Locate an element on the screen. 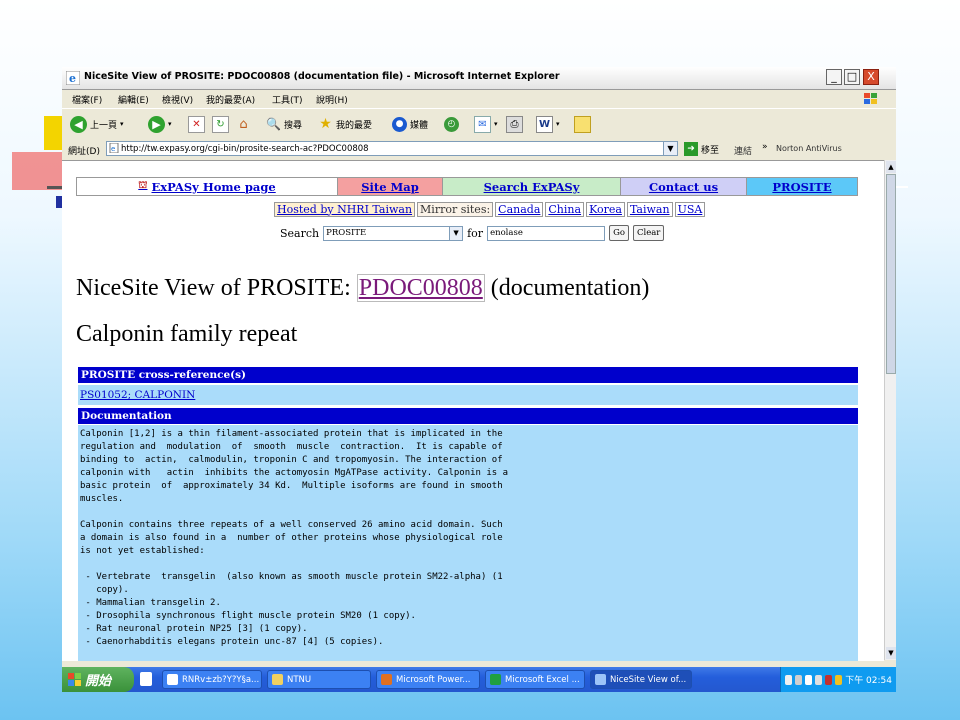 This screenshot has width=960, height=720. svg-text: e is located at coordinates (72, 78).